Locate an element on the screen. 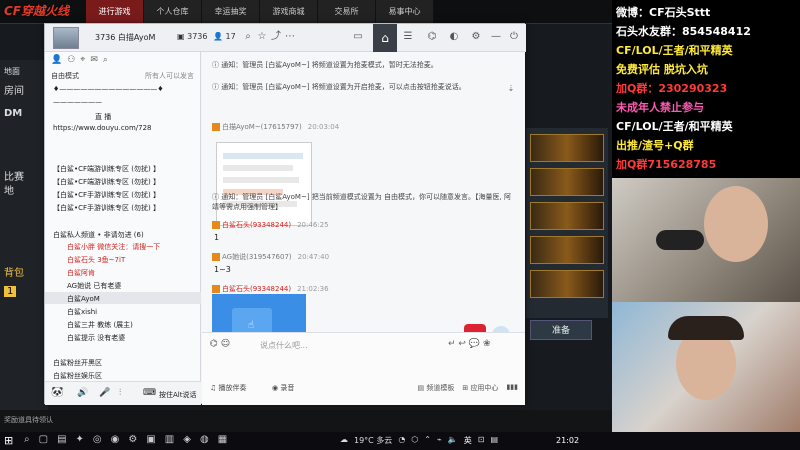  image-attachment is located at coordinates (264, 184).